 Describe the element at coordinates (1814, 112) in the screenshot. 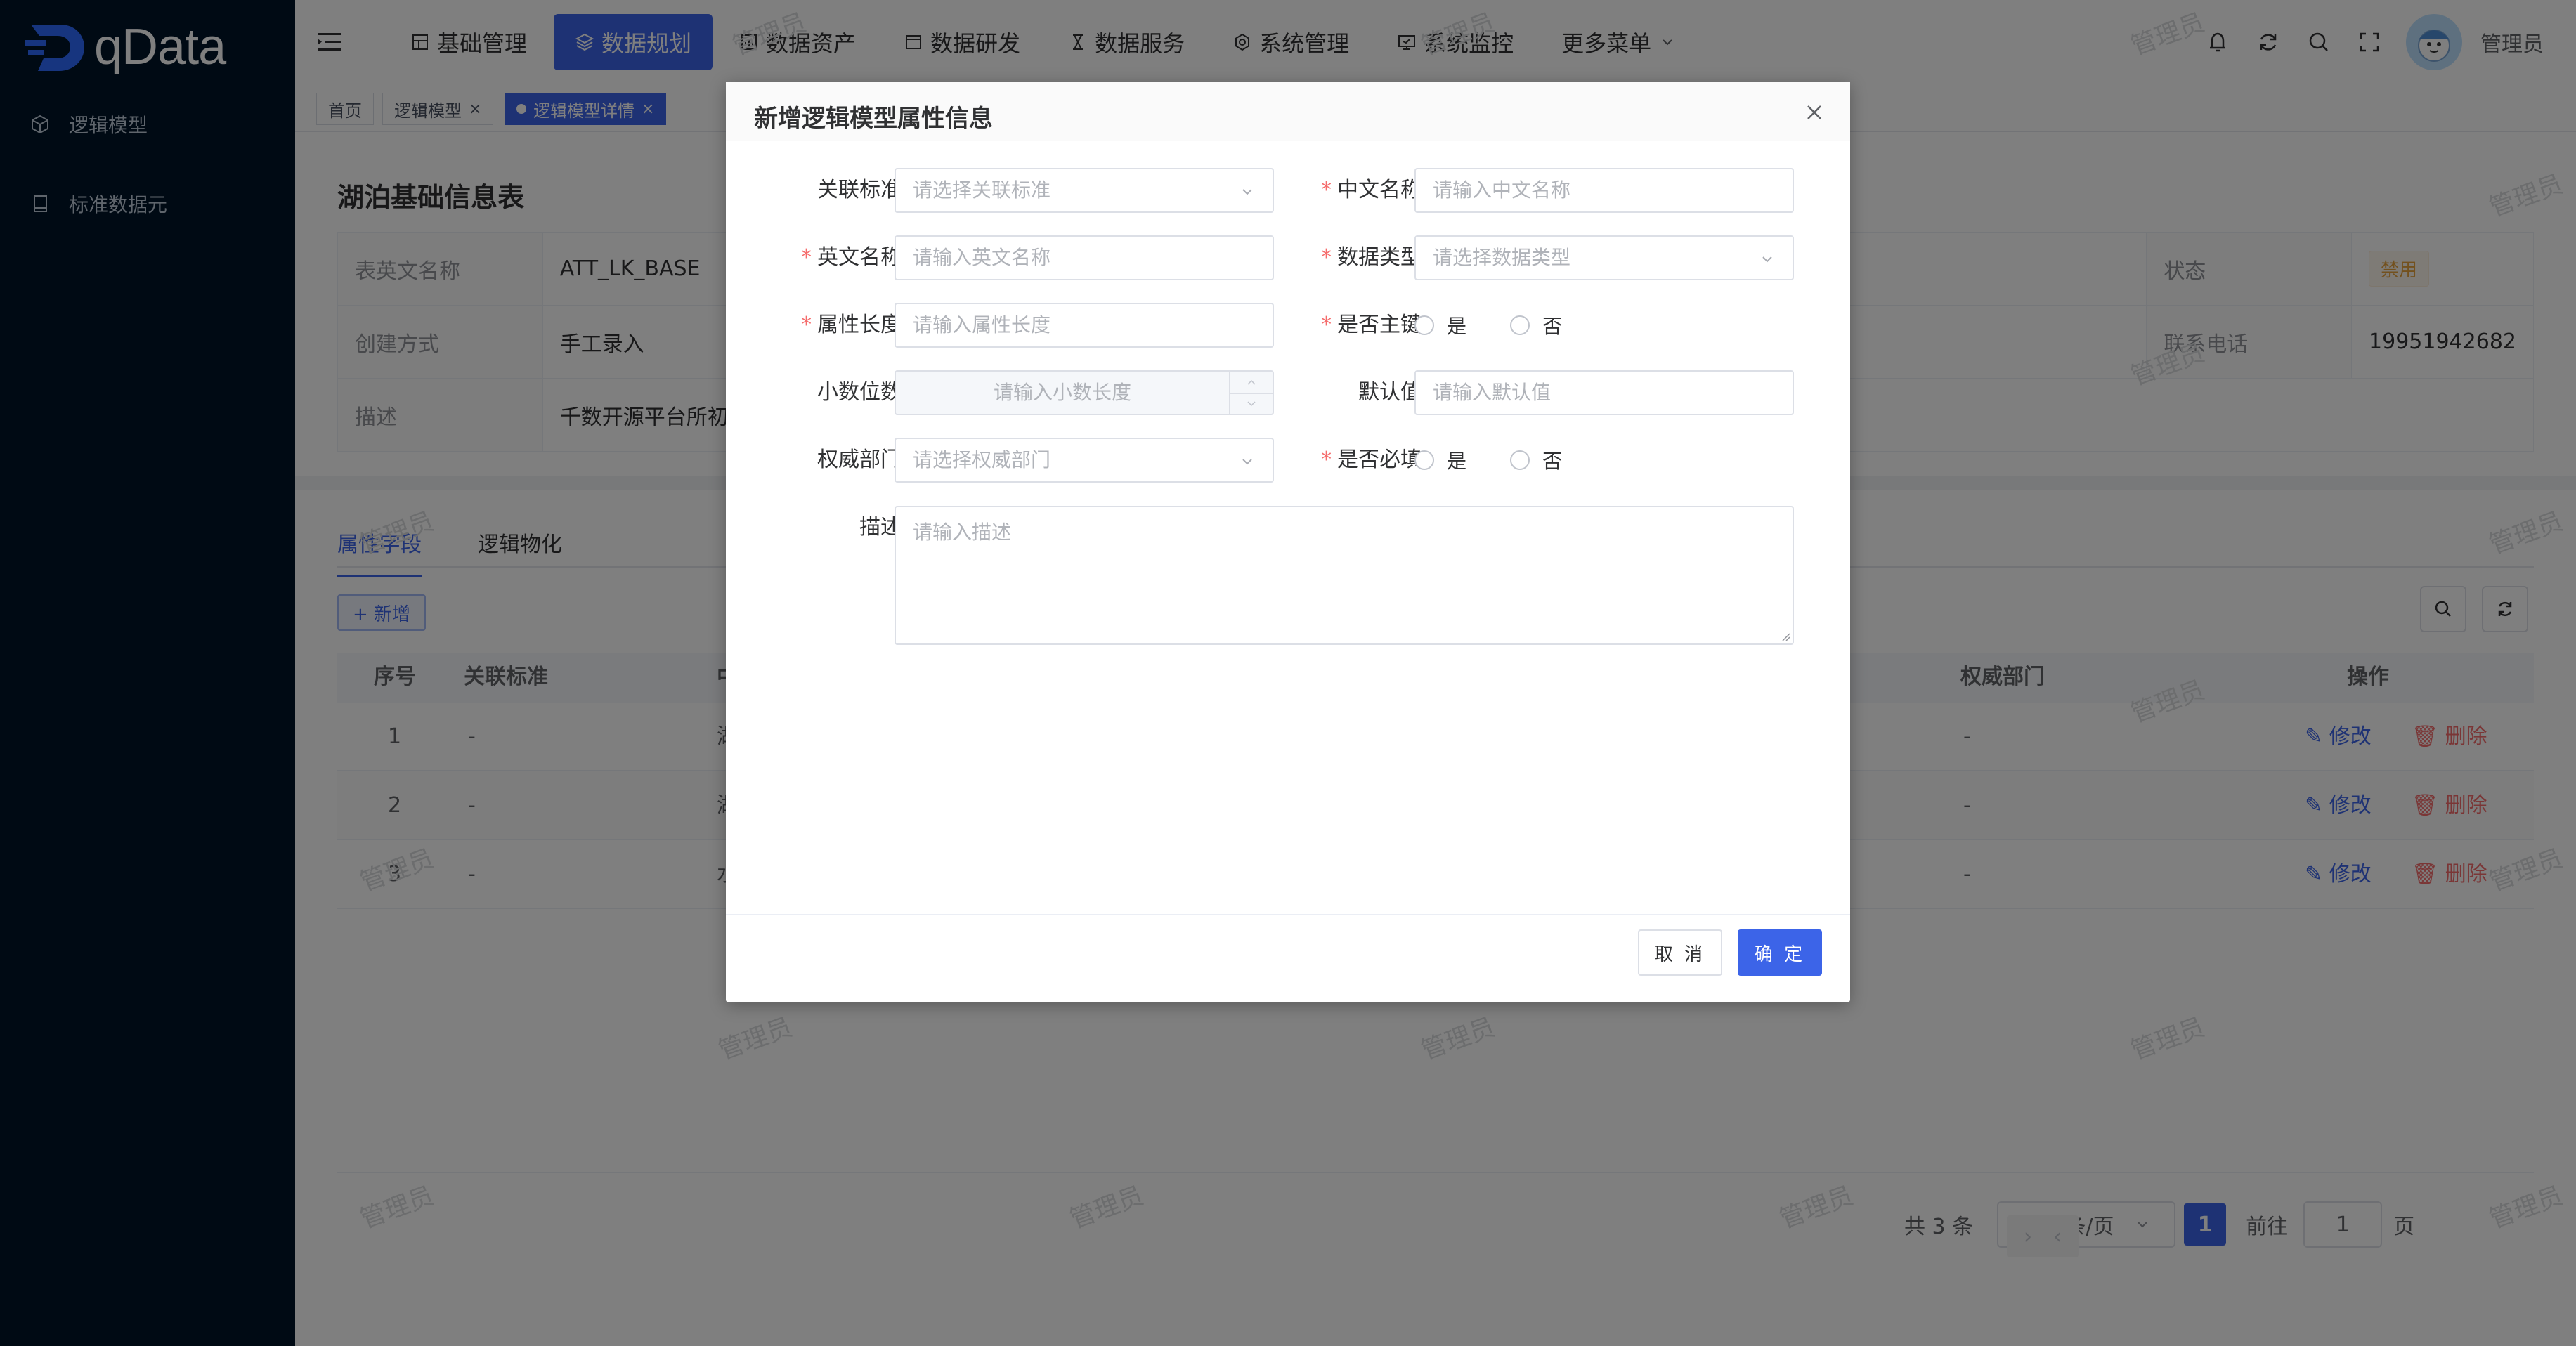

I see `close-icon` at that location.